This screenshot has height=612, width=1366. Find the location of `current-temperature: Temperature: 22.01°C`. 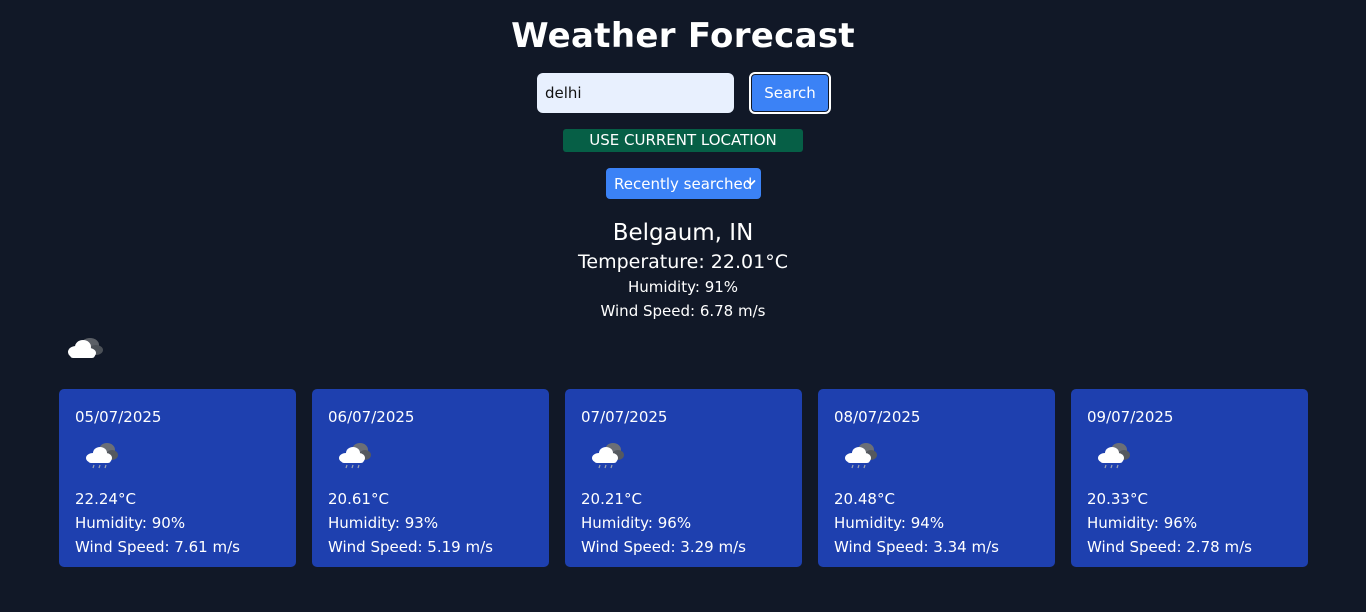

current-temperature: Temperature: 22.01°C is located at coordinates (683, 262).